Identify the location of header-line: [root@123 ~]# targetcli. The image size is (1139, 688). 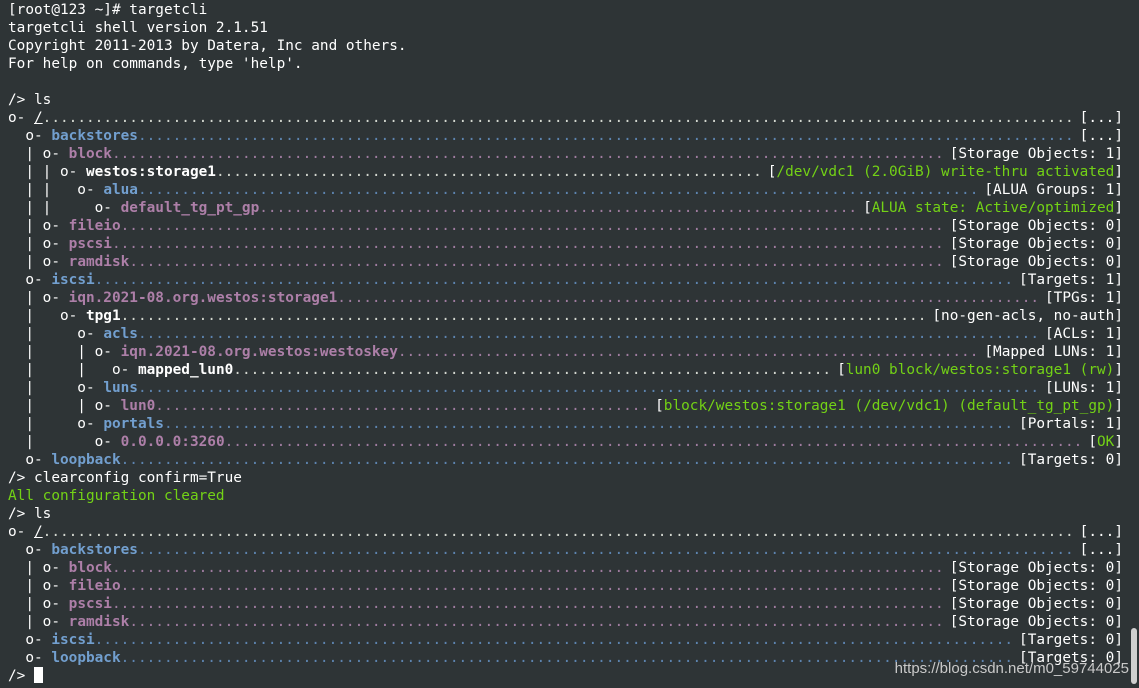
(108, 10).